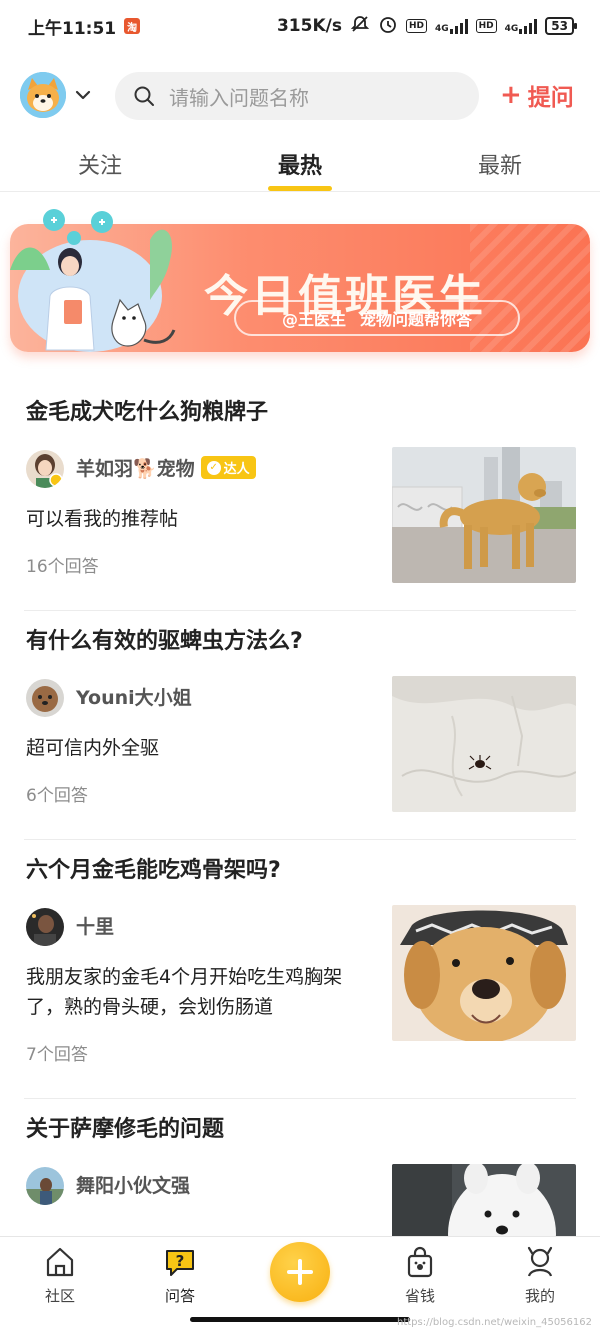  I want to click on banner-subtitle-text: 宠物问题帮你答, so click(416, 319).